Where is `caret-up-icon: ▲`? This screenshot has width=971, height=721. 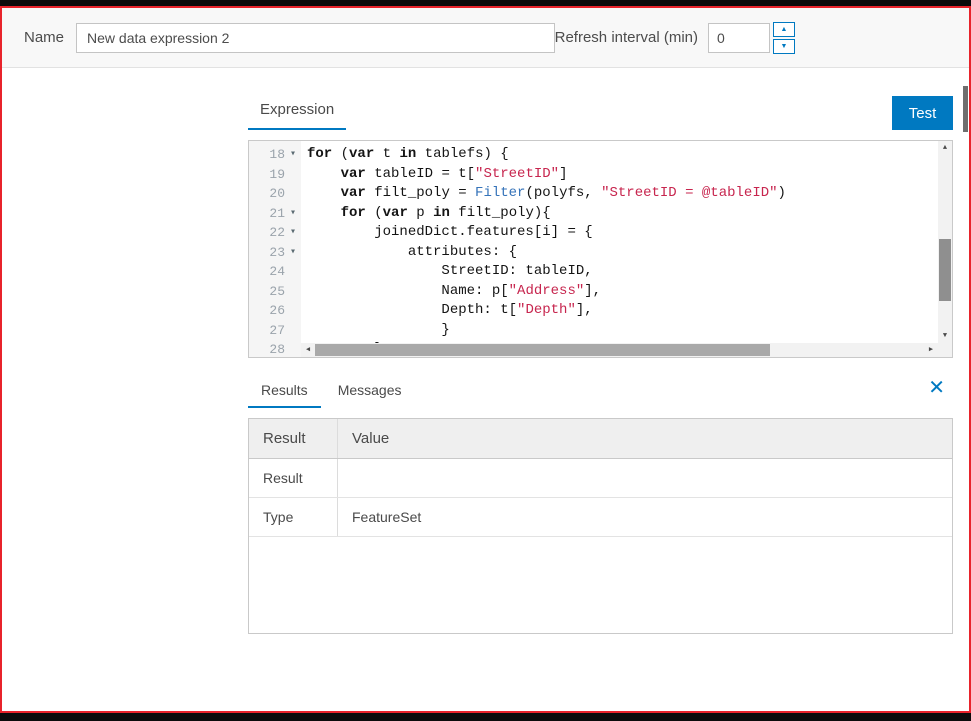 caret-up-icon: ▲ is located at coordinates (784, 29).